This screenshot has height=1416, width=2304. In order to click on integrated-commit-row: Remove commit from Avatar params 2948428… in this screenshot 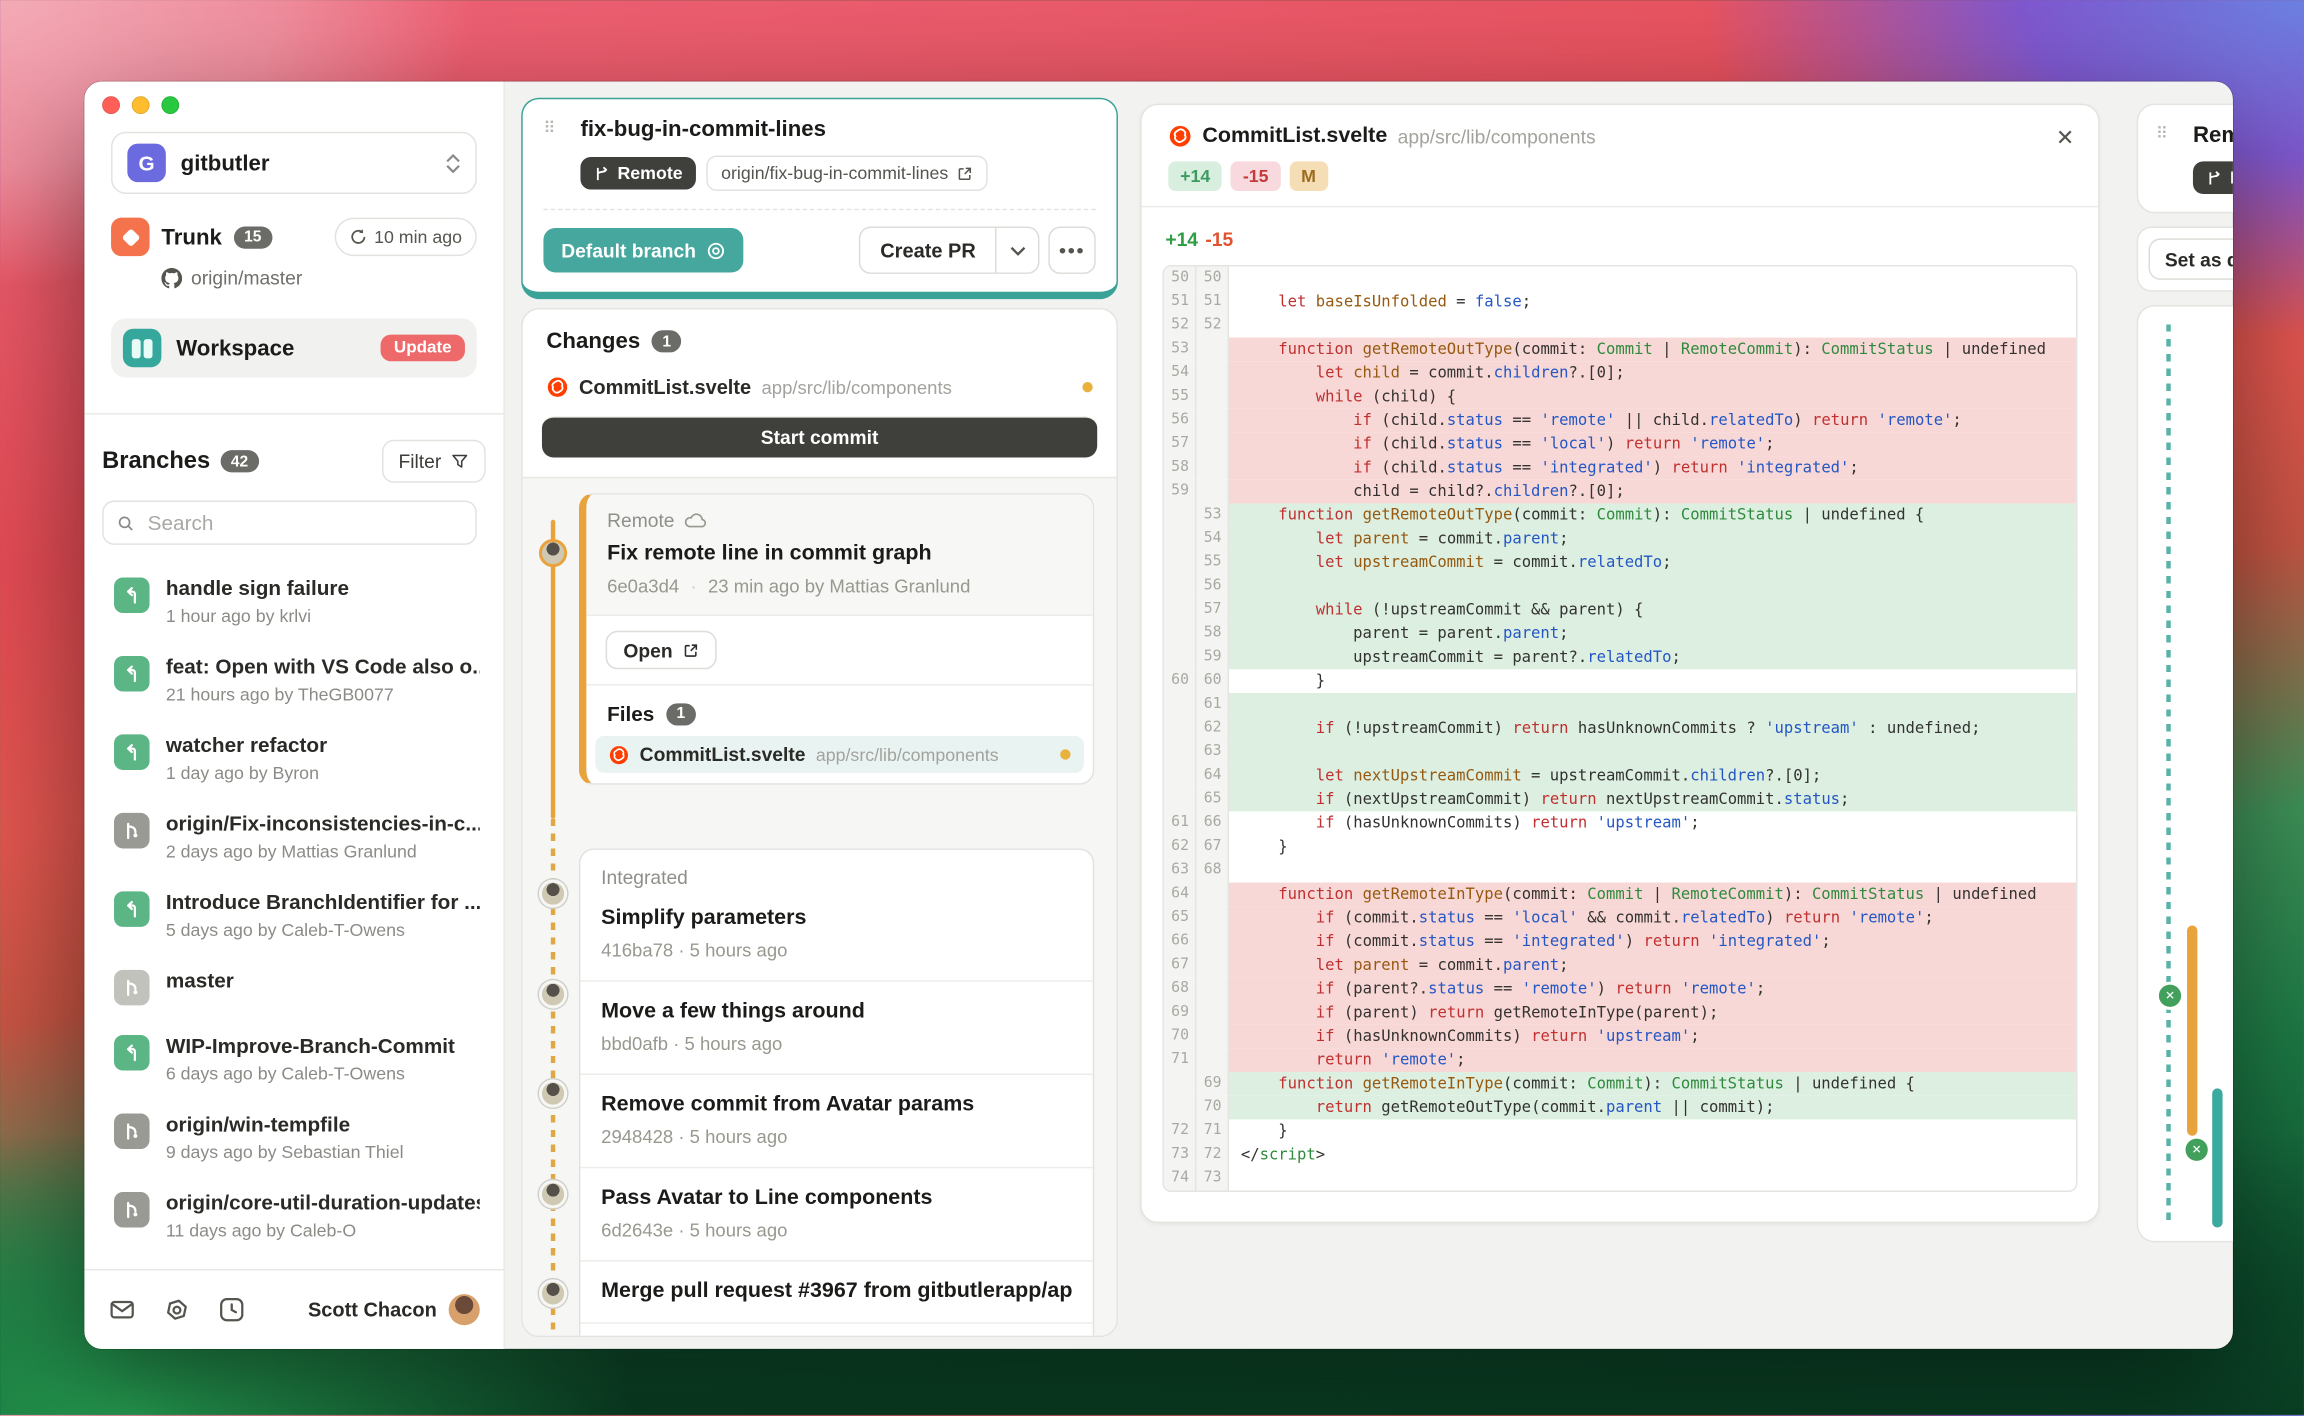, I will do `click(836, 1122)`.